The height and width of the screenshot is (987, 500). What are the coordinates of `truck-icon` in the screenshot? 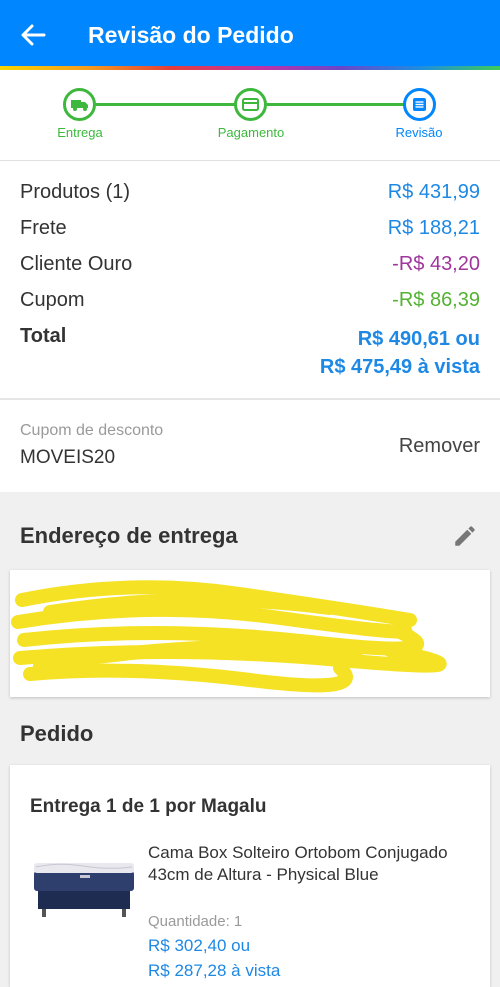 It's located at (79, 105).